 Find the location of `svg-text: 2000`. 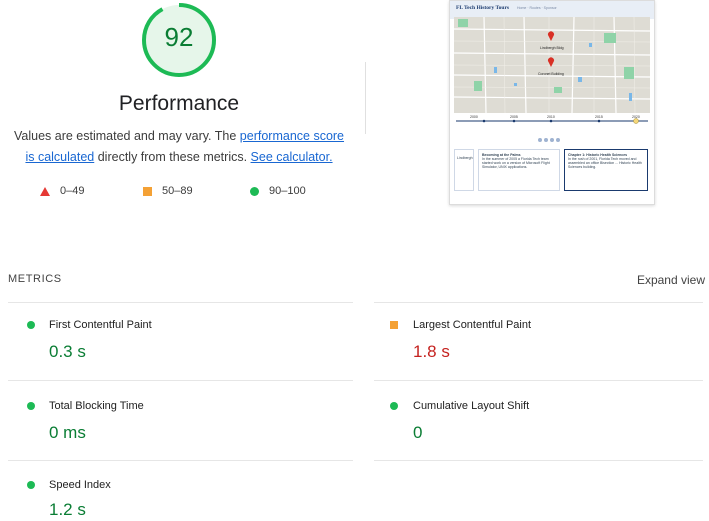

svg-text: 2000 is located at coordinates (474, 117).